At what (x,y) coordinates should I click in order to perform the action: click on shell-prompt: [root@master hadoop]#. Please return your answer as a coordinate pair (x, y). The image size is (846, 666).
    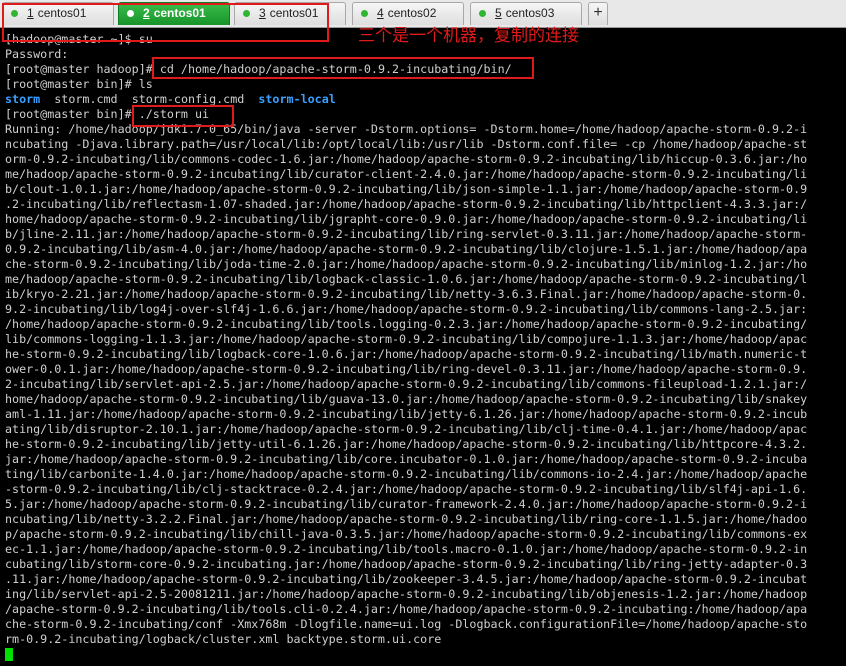
    Looking at the image, I should click on (82, 69).